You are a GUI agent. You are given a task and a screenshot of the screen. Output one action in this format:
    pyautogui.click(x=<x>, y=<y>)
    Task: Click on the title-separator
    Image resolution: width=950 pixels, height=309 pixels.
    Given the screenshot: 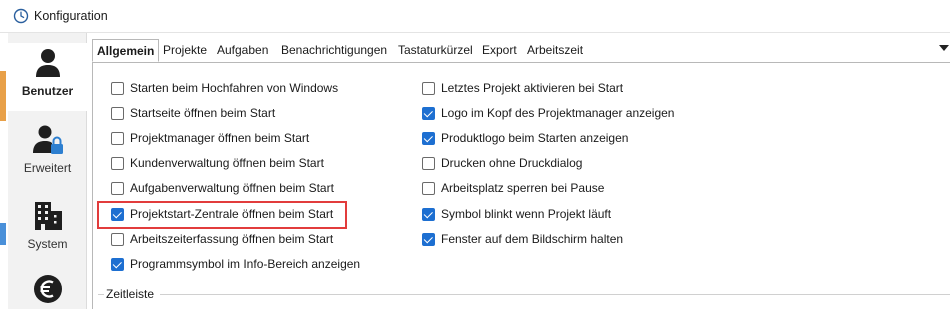 What is the action you would take?
    pyautogui.click(x=475, y=32)
    